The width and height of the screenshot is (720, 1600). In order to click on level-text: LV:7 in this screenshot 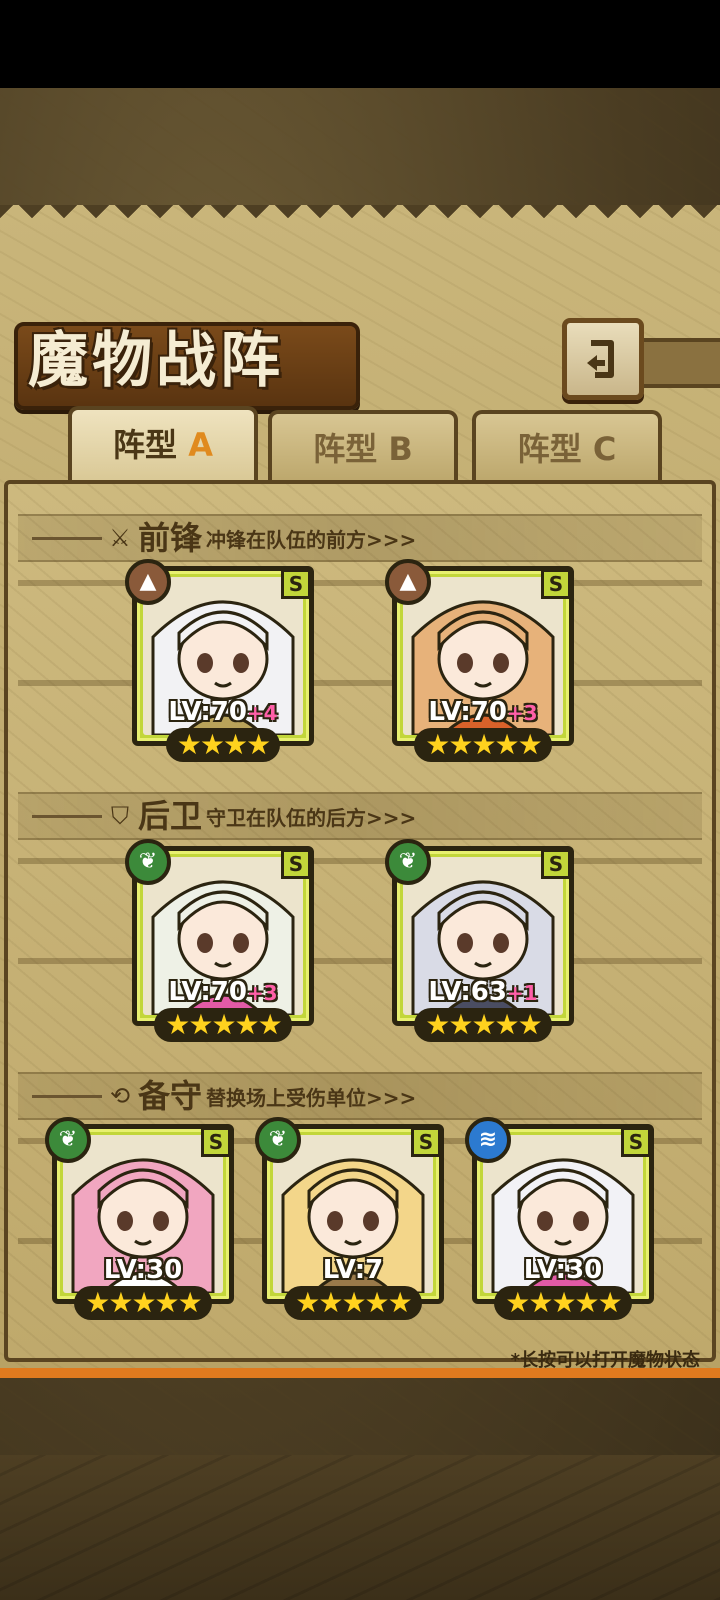, I will do `click(353, 1270)`.